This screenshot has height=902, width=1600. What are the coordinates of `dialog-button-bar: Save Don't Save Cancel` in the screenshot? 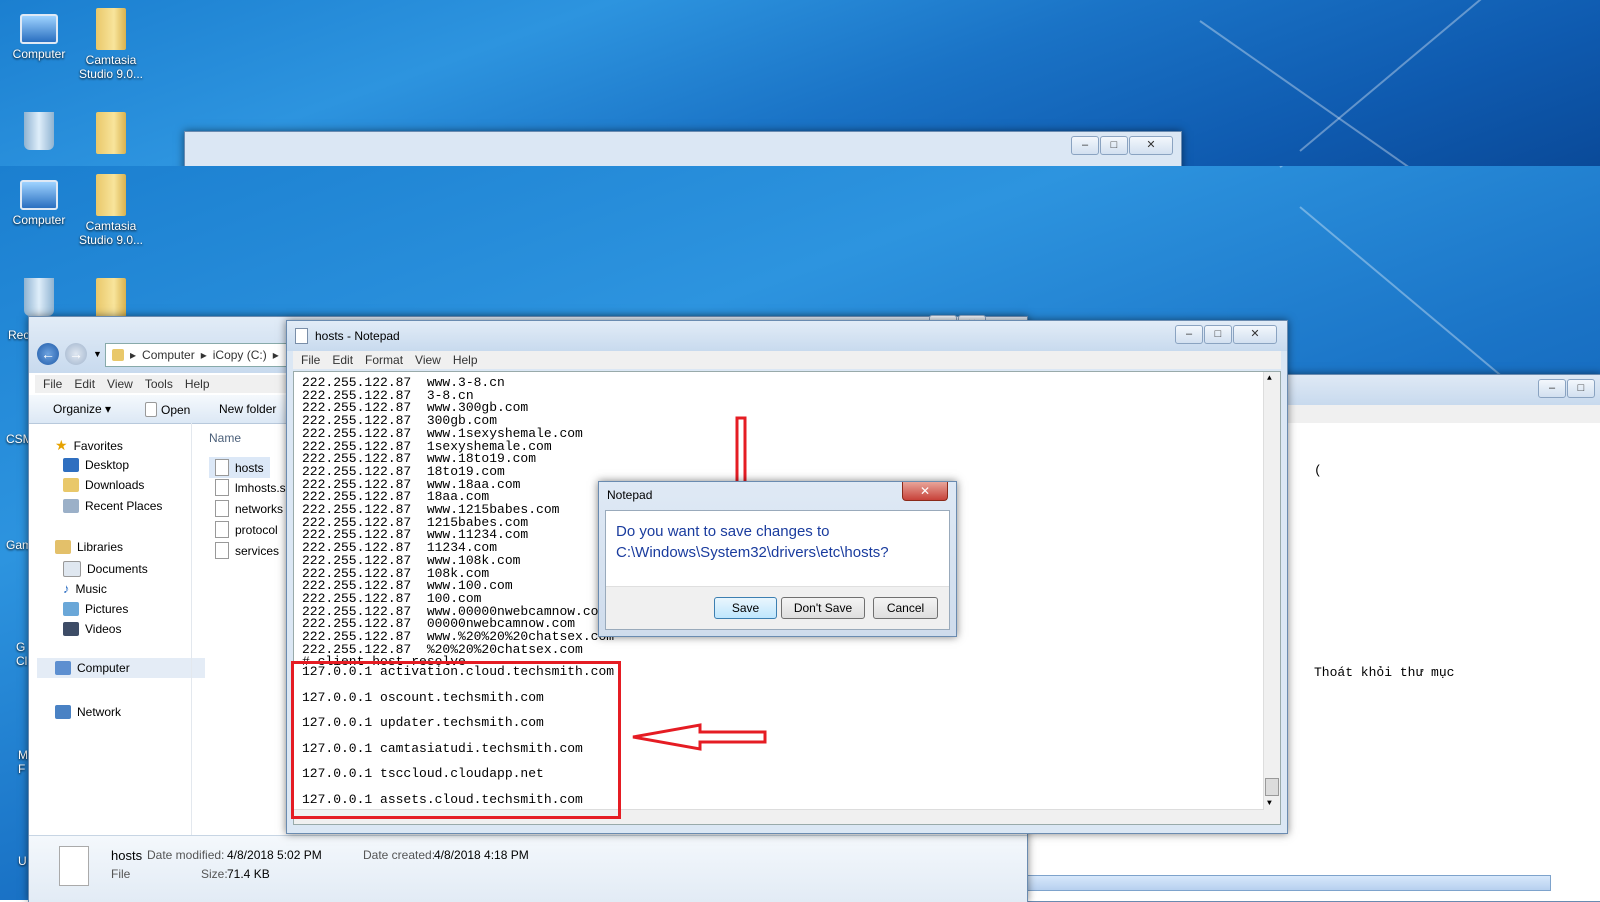 It's located at (777, 607).